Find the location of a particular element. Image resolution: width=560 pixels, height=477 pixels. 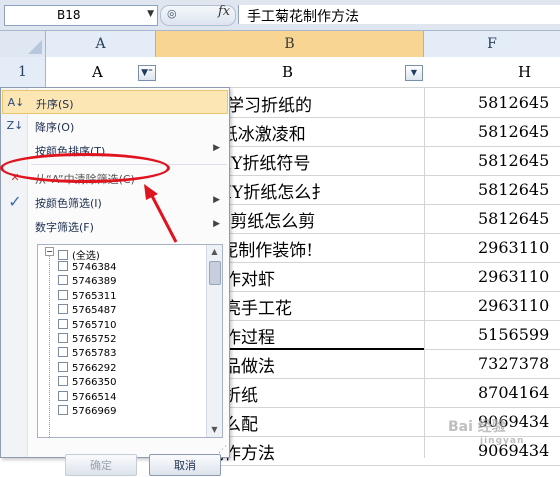

menu-item-label: 数字筛选(F) is located at coordinates (64, 227).